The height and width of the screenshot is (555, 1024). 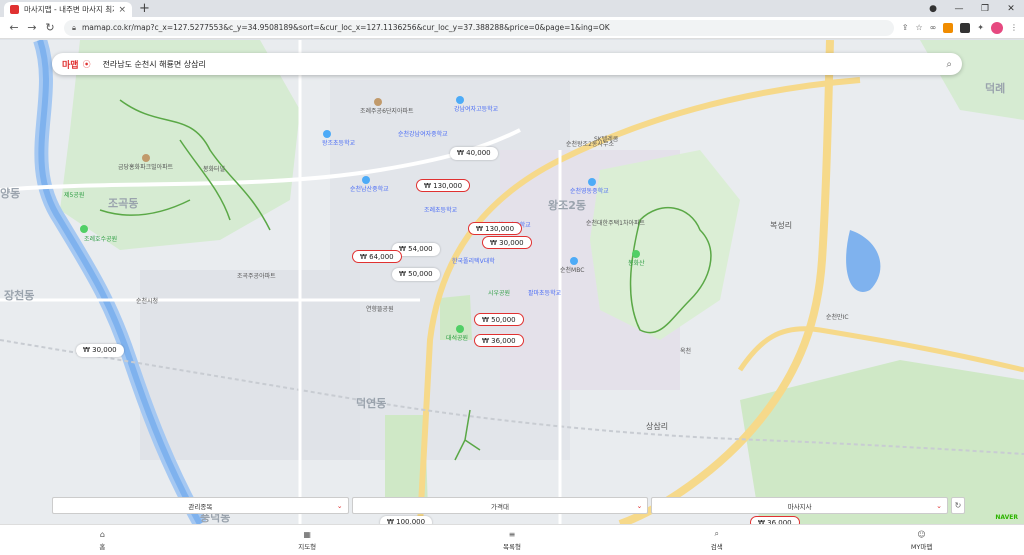 What do you see at coordinates (474, 153) in the screenshot?
I see `price-marker: ₩ 40,000` at bounding box center [474, 153].